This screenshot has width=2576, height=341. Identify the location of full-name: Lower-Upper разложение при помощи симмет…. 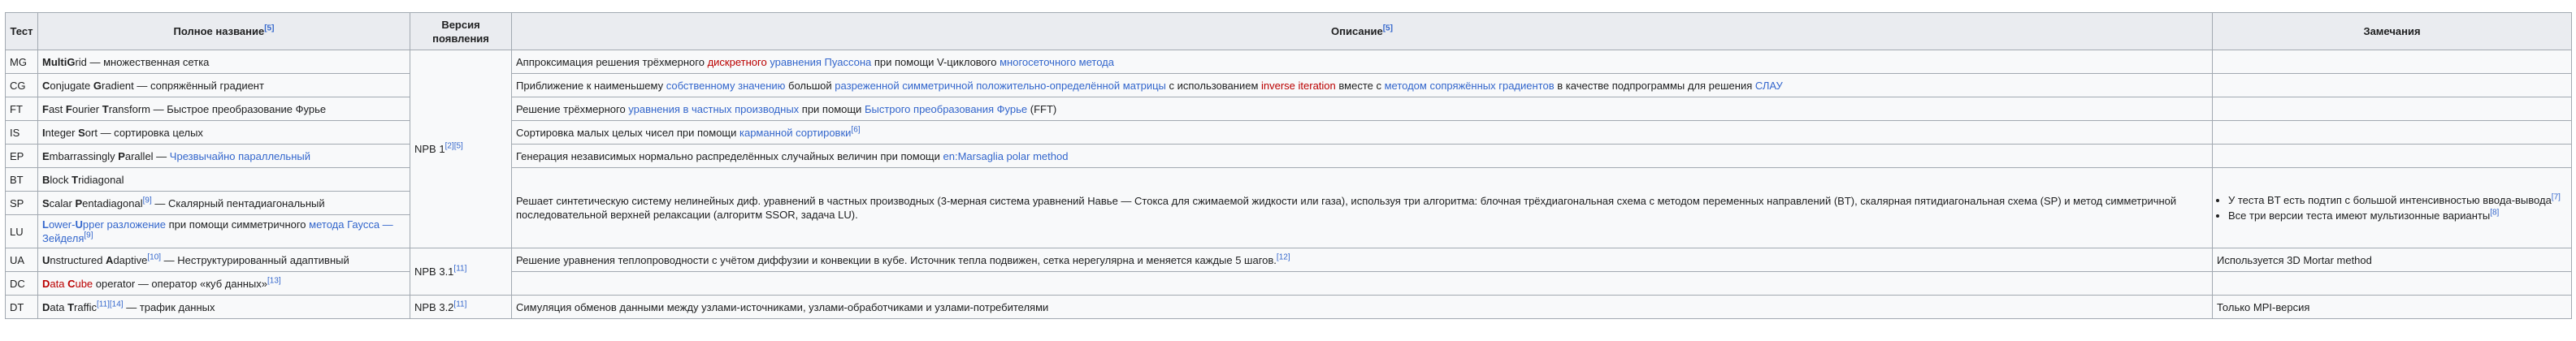
(223, 231).